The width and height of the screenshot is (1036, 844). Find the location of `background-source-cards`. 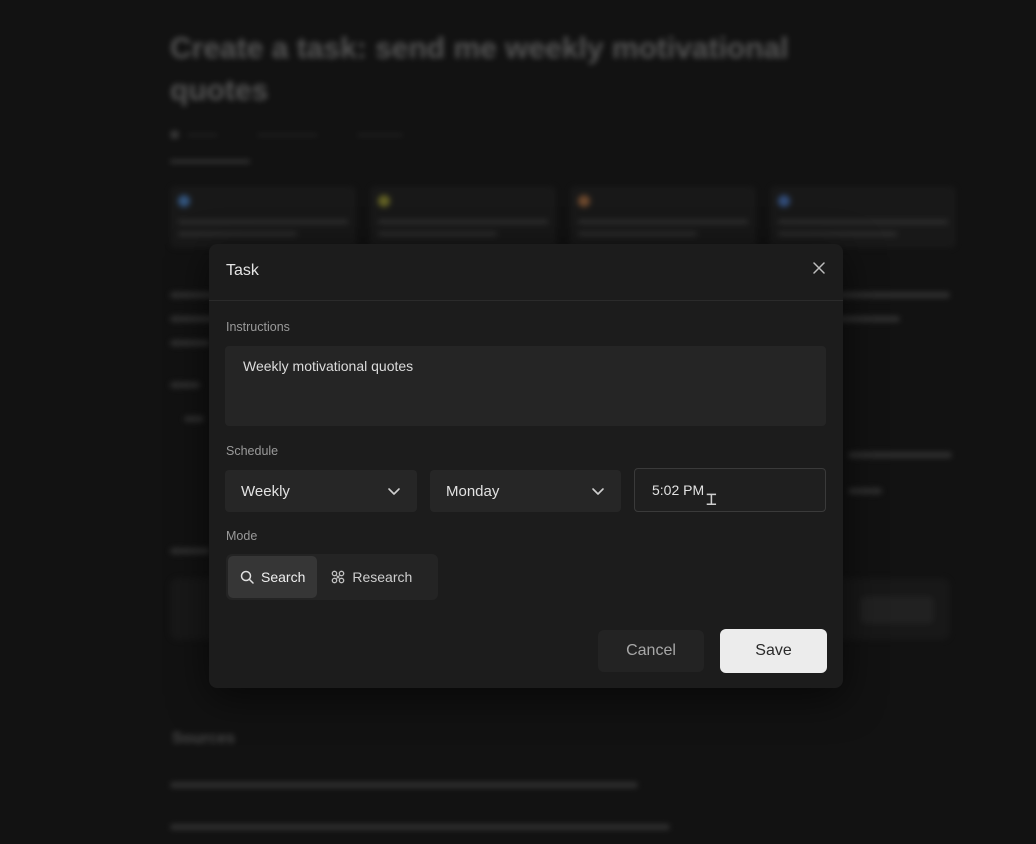

background-source-cards is located at coordinates (563, 217).